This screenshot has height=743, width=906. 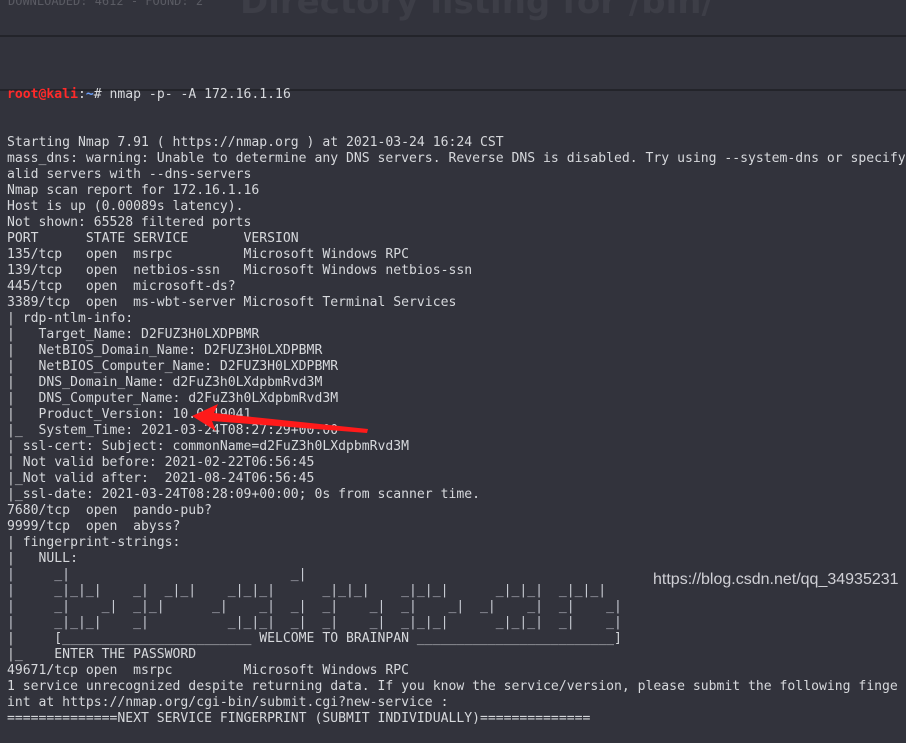 What do you see at coordinates (161, 478) in the screenshot?
I see `output-line: |_Not valid after: 2021-08-24T06:56:45` at bounding box center [161, 478].